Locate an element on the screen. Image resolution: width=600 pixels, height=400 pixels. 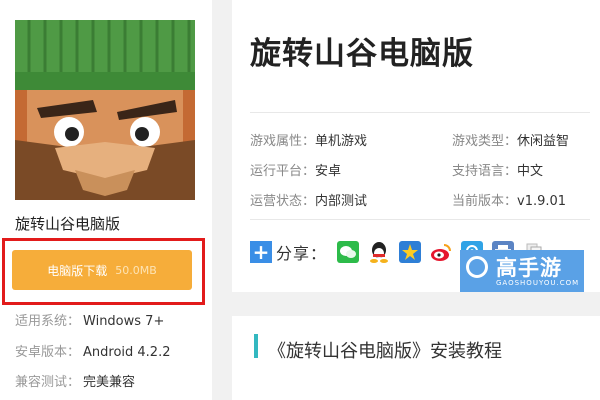
info-status: 运营状态：内部测试 is located at coordinates (308, 199).